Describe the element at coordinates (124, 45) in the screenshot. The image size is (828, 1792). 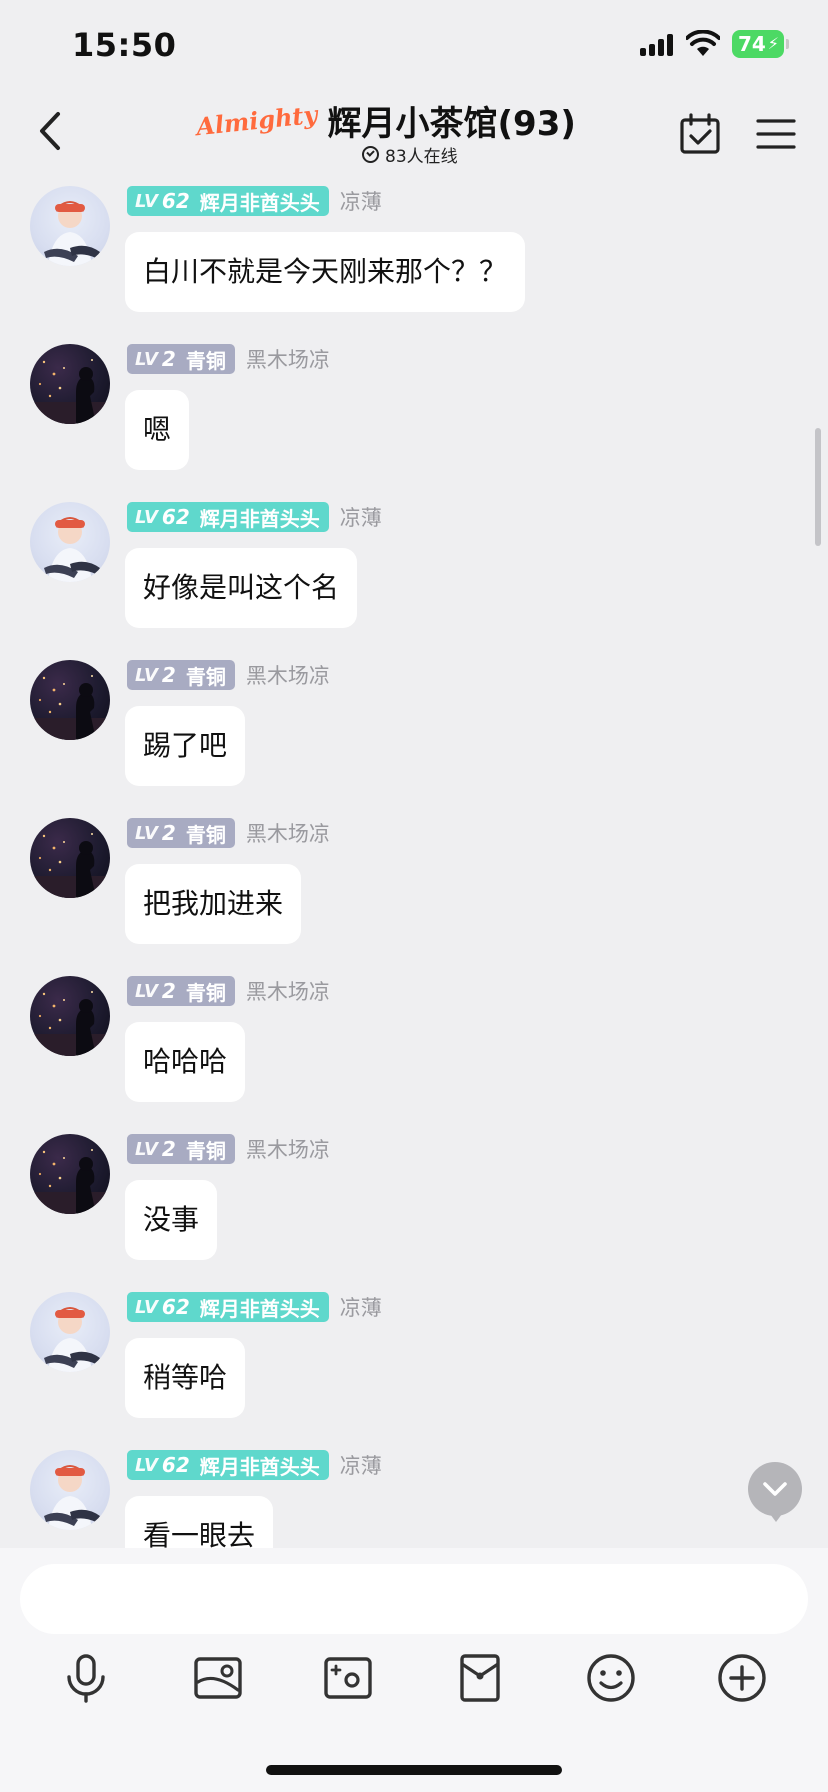
I see `status-time: 15:50` at that location.